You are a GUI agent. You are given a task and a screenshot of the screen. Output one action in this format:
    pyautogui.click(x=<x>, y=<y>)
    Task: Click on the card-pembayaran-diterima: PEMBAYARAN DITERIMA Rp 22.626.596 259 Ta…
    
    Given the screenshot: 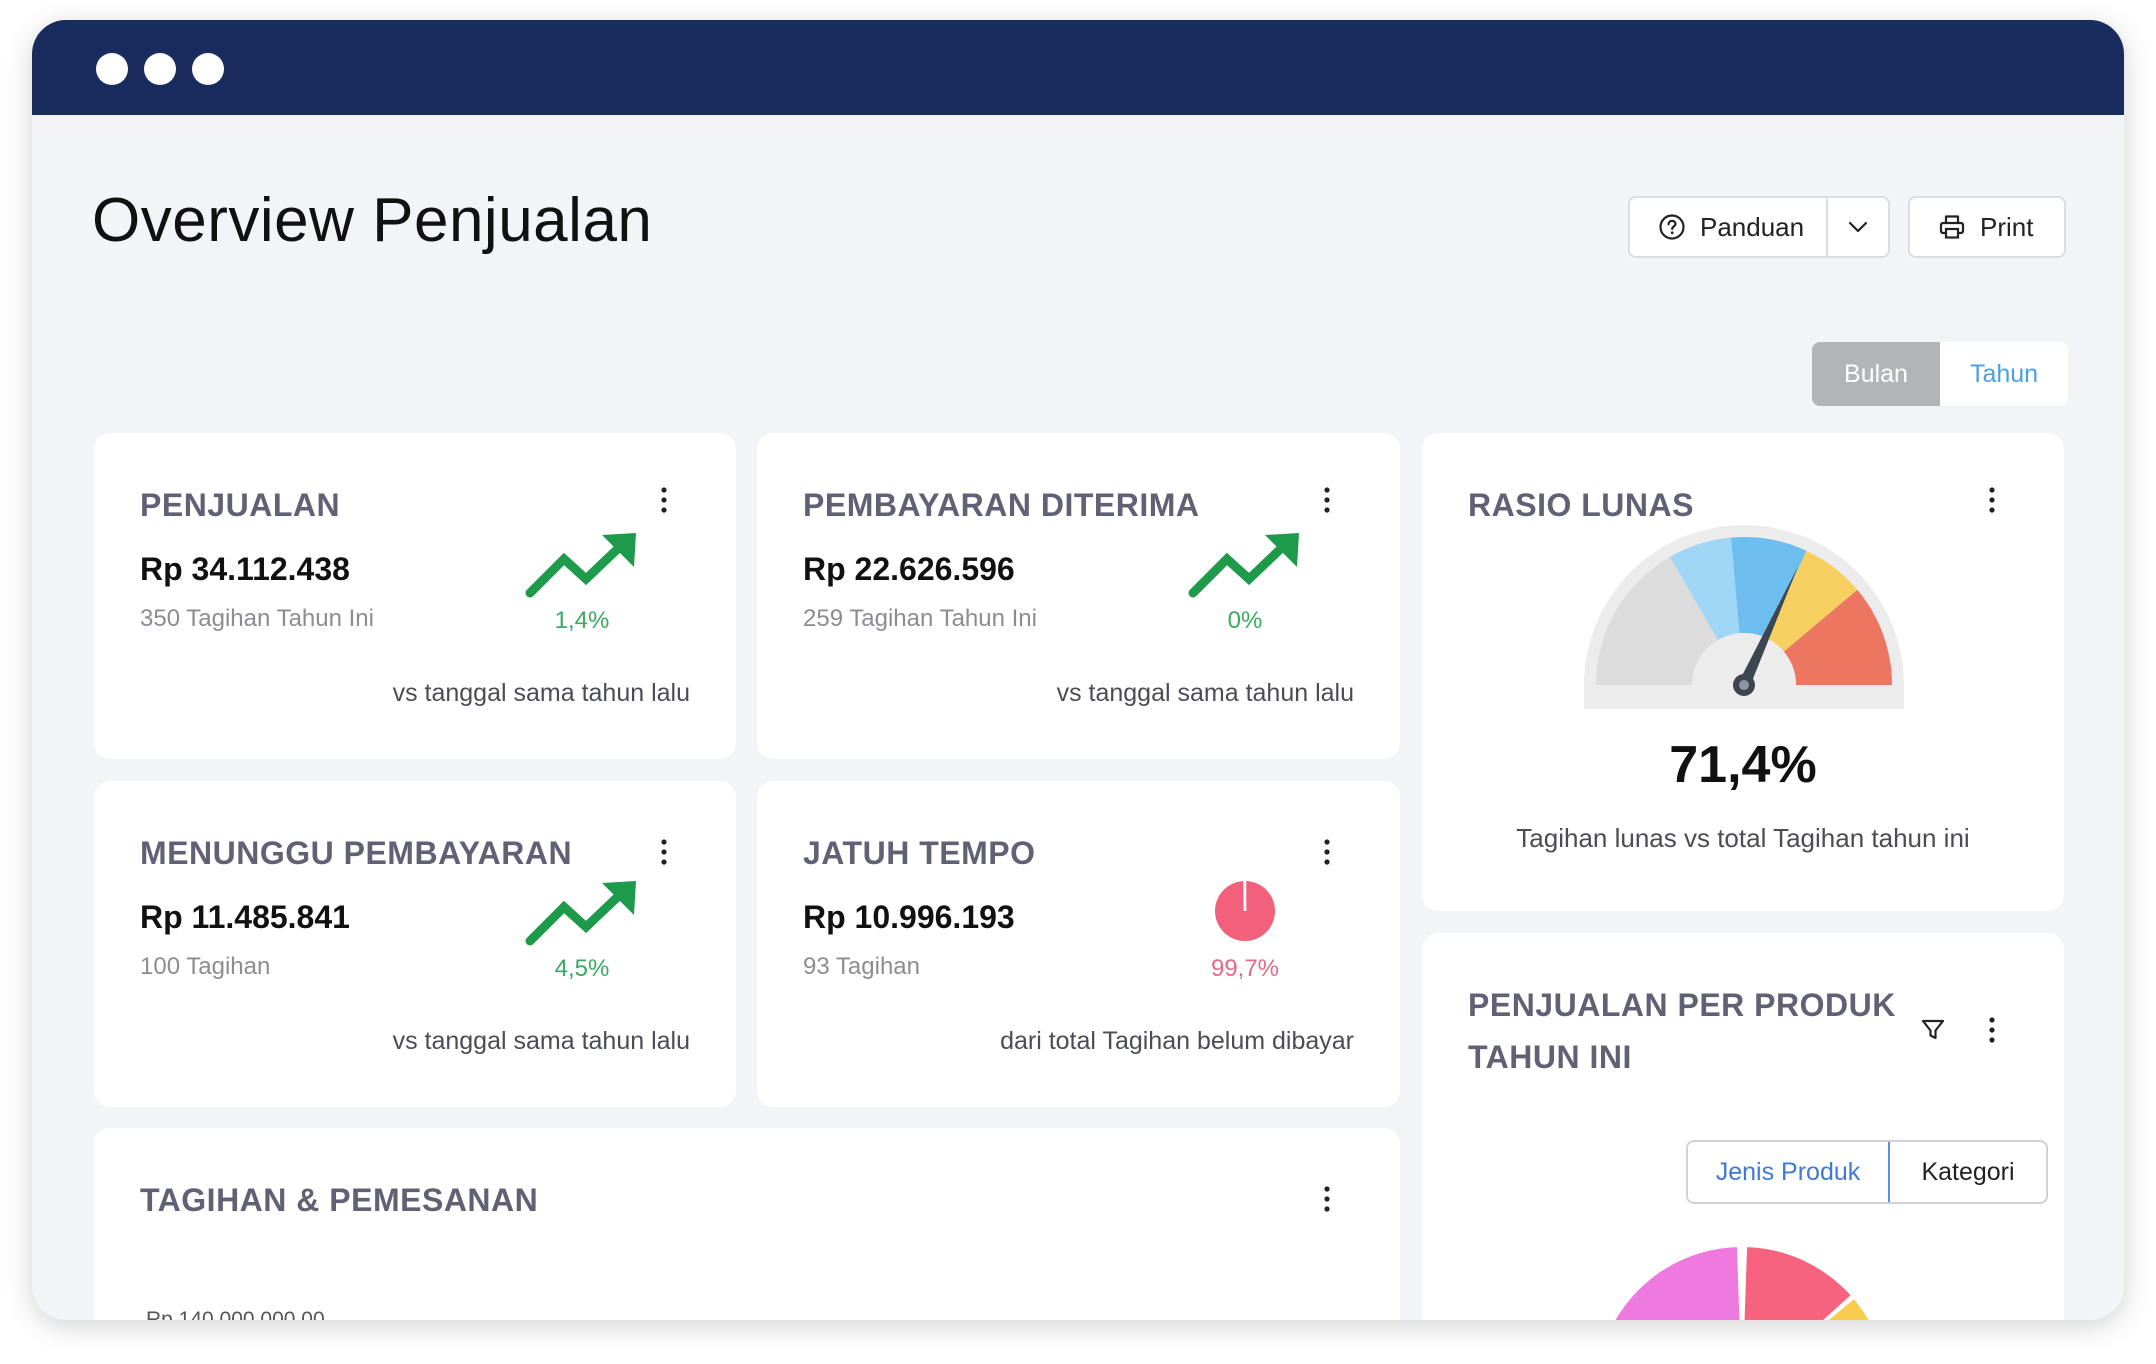 What is the action you would take?
    pyautogui.click(x=1078, y=596)
    